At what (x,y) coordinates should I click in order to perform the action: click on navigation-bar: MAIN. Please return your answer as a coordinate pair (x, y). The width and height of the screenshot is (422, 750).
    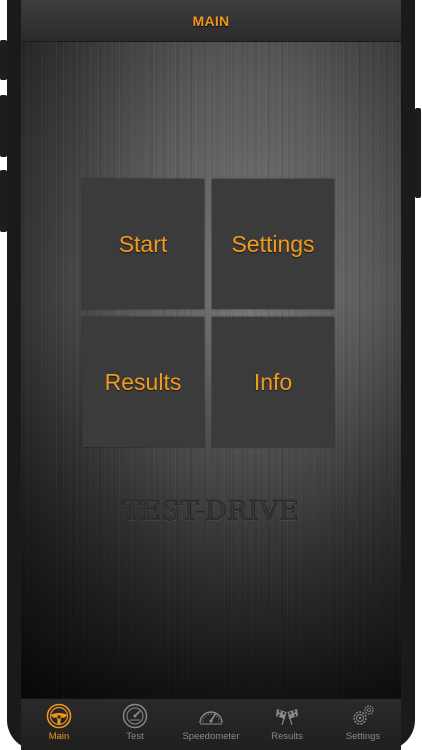
    Looking at the image, I should click on (211, 21).